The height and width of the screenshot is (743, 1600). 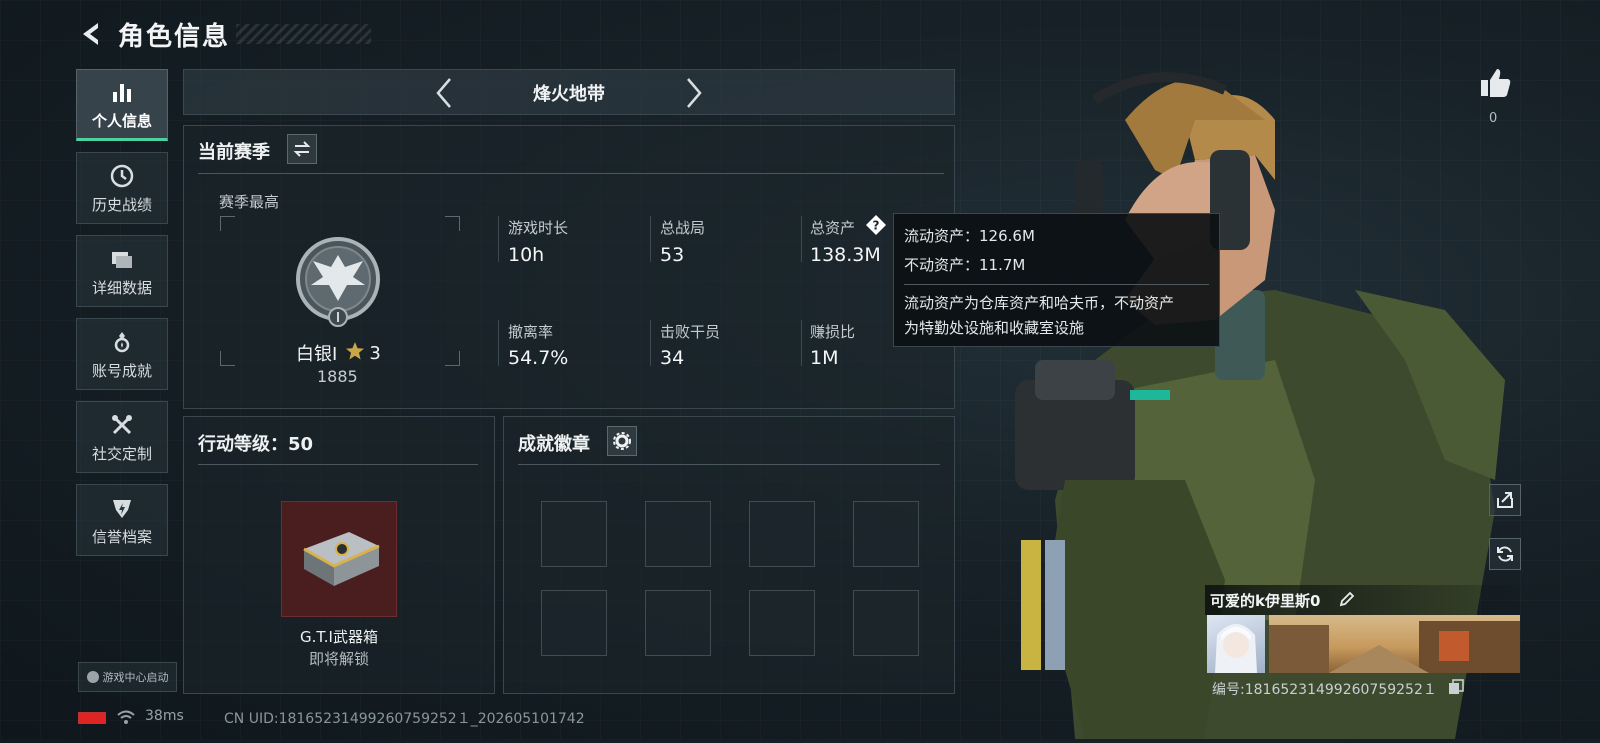 I want to click on stat-label-kills: 击败干员, so click(x=690, y=332).